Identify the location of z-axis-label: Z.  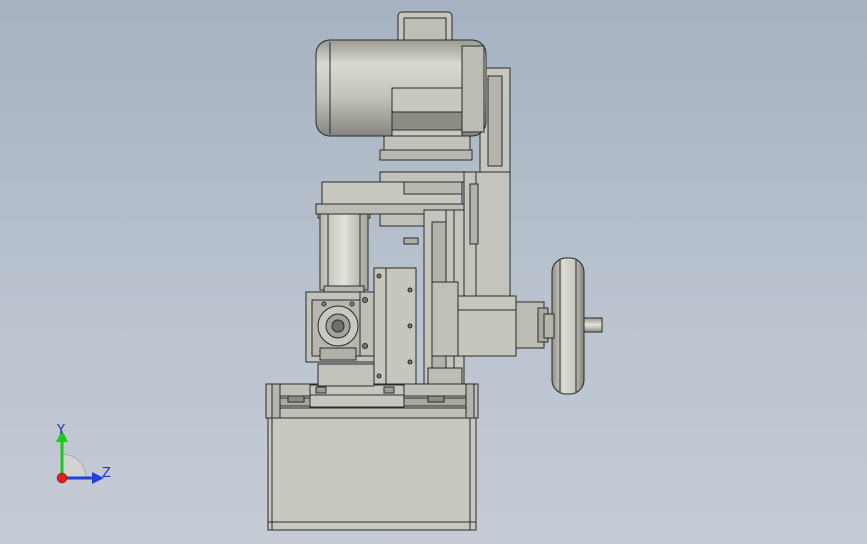
(106, 473).